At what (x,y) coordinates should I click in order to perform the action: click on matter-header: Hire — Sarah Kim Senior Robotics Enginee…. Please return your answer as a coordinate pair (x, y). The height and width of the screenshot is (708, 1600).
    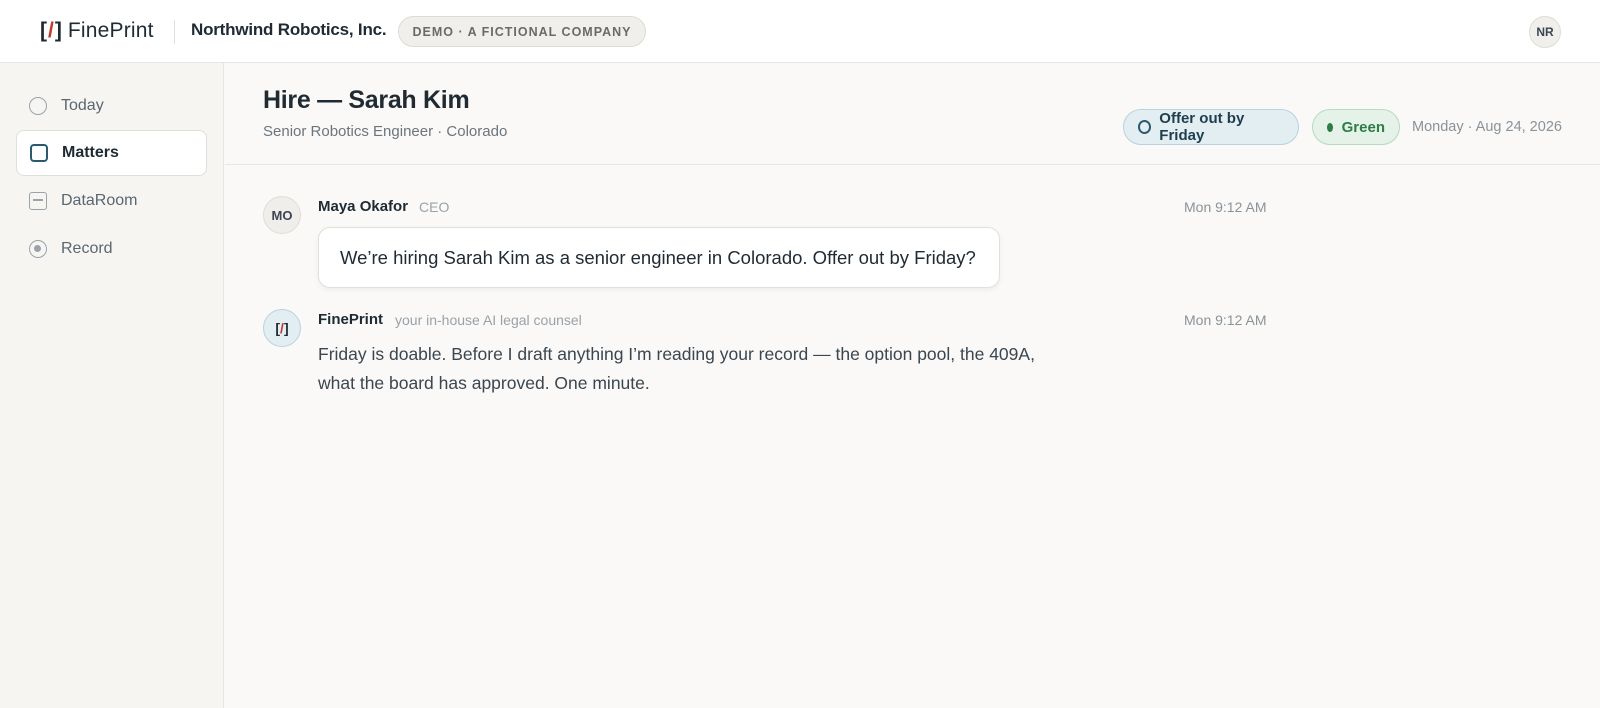
    Looking at the image, I should click on (912, 114).